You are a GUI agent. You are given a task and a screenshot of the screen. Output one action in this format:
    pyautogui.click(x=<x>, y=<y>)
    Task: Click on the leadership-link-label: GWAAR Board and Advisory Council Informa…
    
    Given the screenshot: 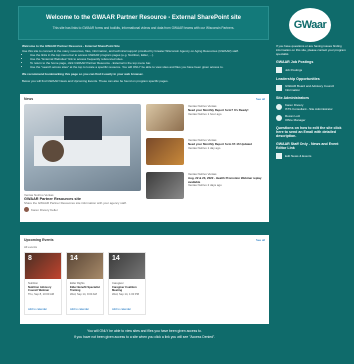 What is the action you would take?
    pyautogui.click(x=309, y=88)
    